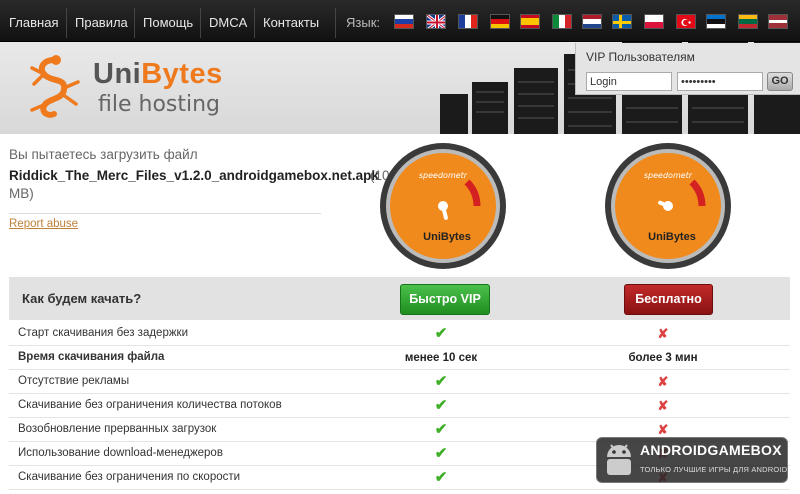 The width and height of the screenshot is (800, 494). Describe the element at coordinates (33, 21) in the screenshot. I see `nav-home: Главная` at that location.